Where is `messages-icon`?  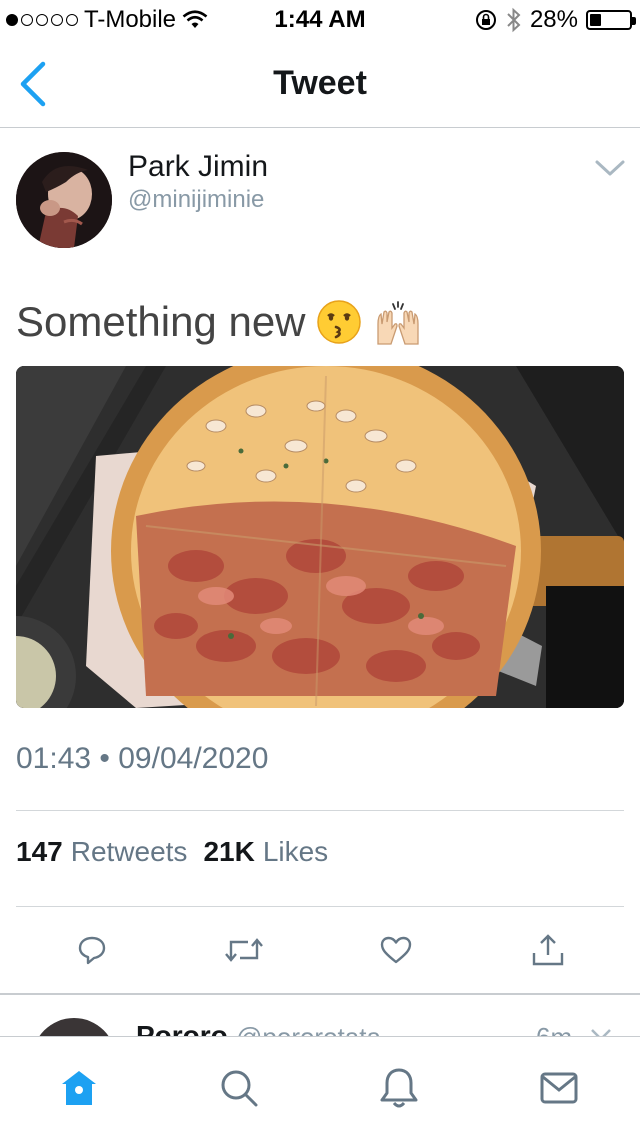
messages-icon is located at coordinates (559, 1088).